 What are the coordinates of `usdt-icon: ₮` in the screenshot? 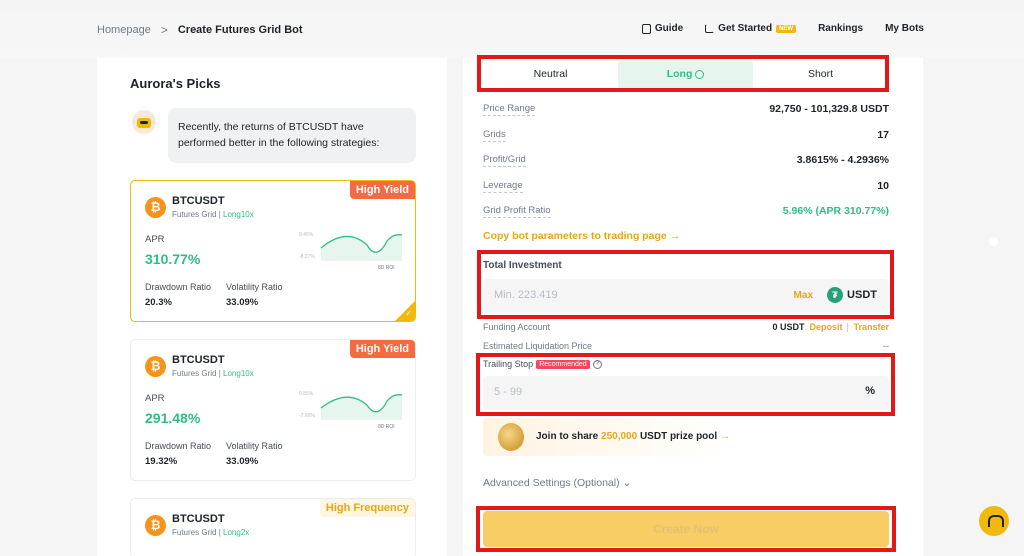 It's located at (835, 295).